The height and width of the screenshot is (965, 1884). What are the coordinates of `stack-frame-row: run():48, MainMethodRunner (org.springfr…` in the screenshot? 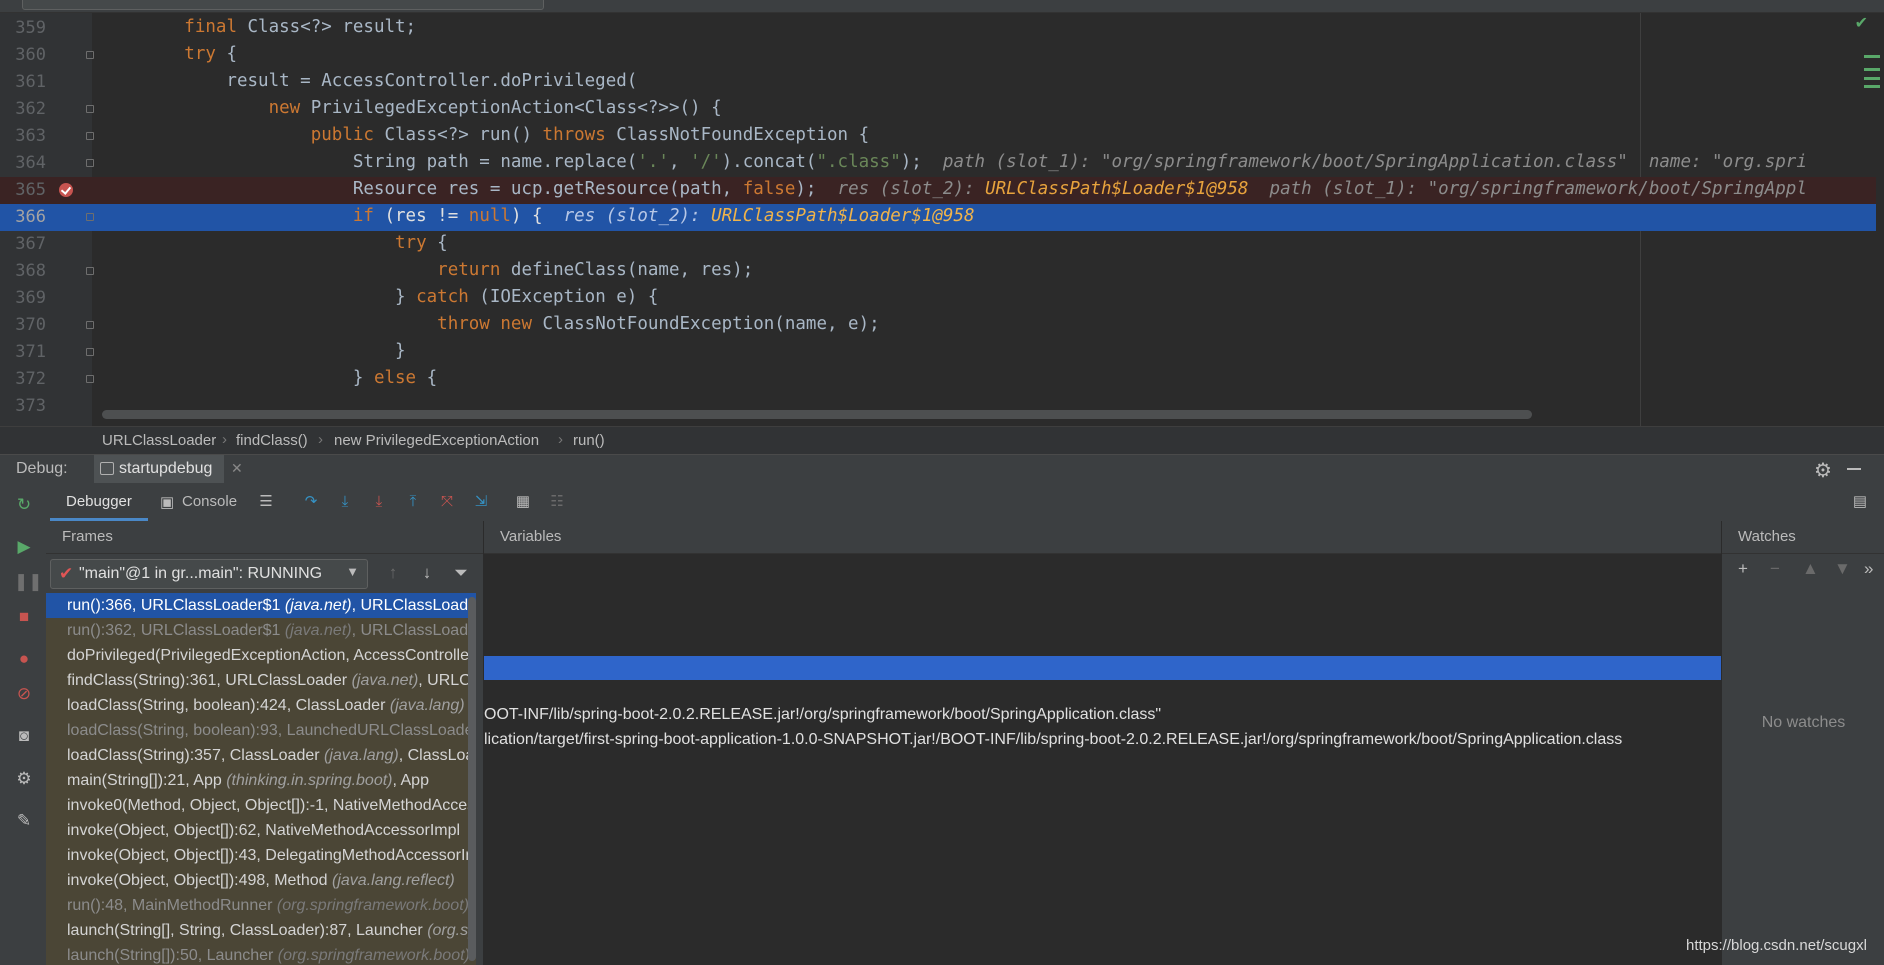 It's located at (261, 905).